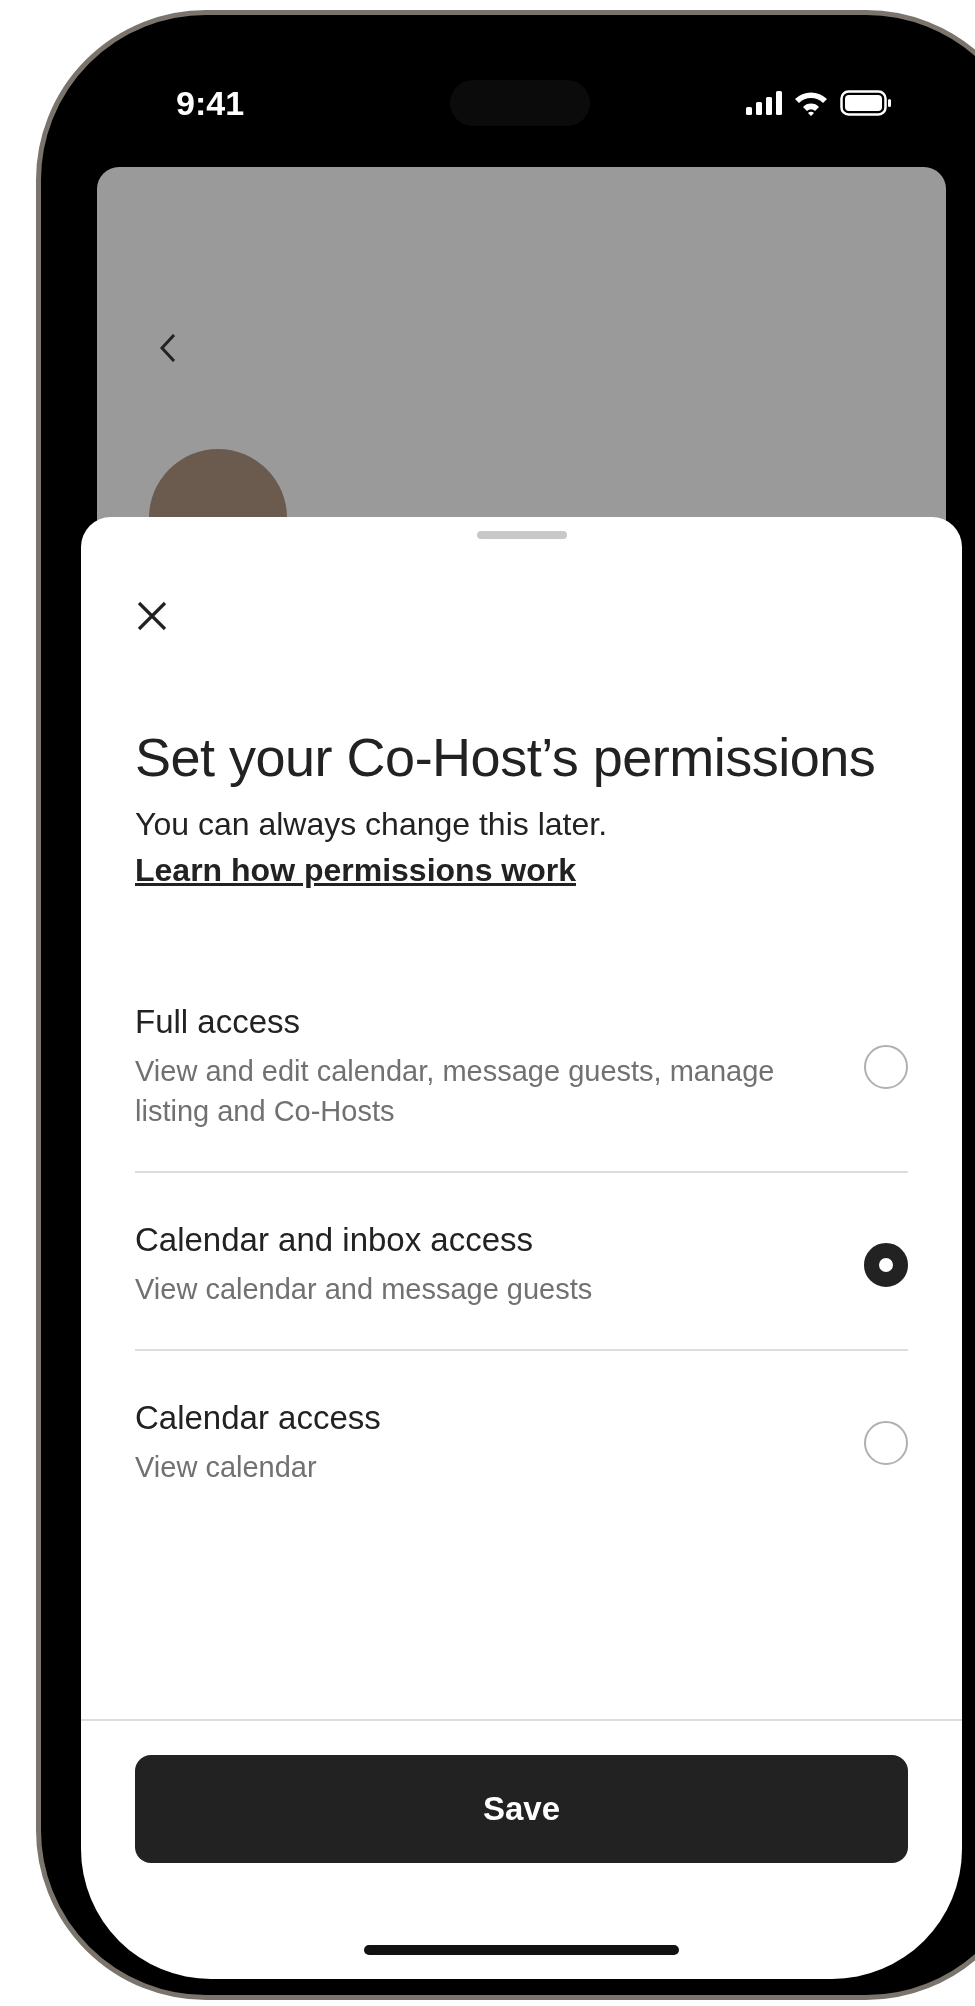 The height and width of the screenshot is (2006, 975). What do you see at coordinates (226, 1467) in the screenshot?
I see `option-description: View calendar` at bounding box center [226, 1467].